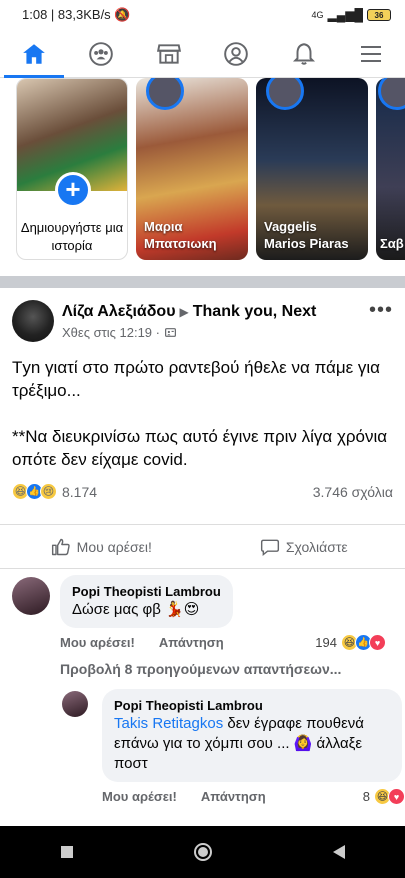 This screenshot has height=878, width=405. I want to click on reactions-summary: 😆 👍 😢 8.174, so click(54, 491).